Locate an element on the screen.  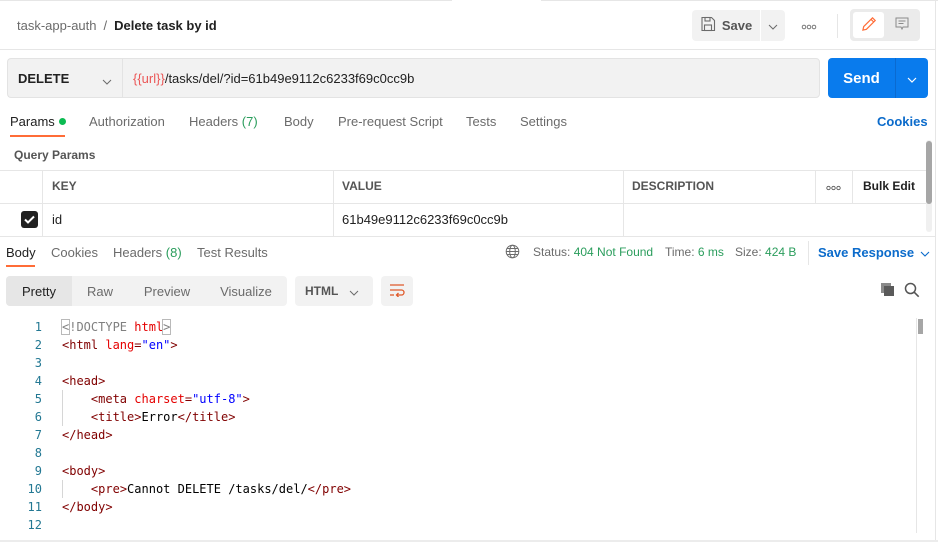
word-wrap-button is located at coordinates (397, 291).